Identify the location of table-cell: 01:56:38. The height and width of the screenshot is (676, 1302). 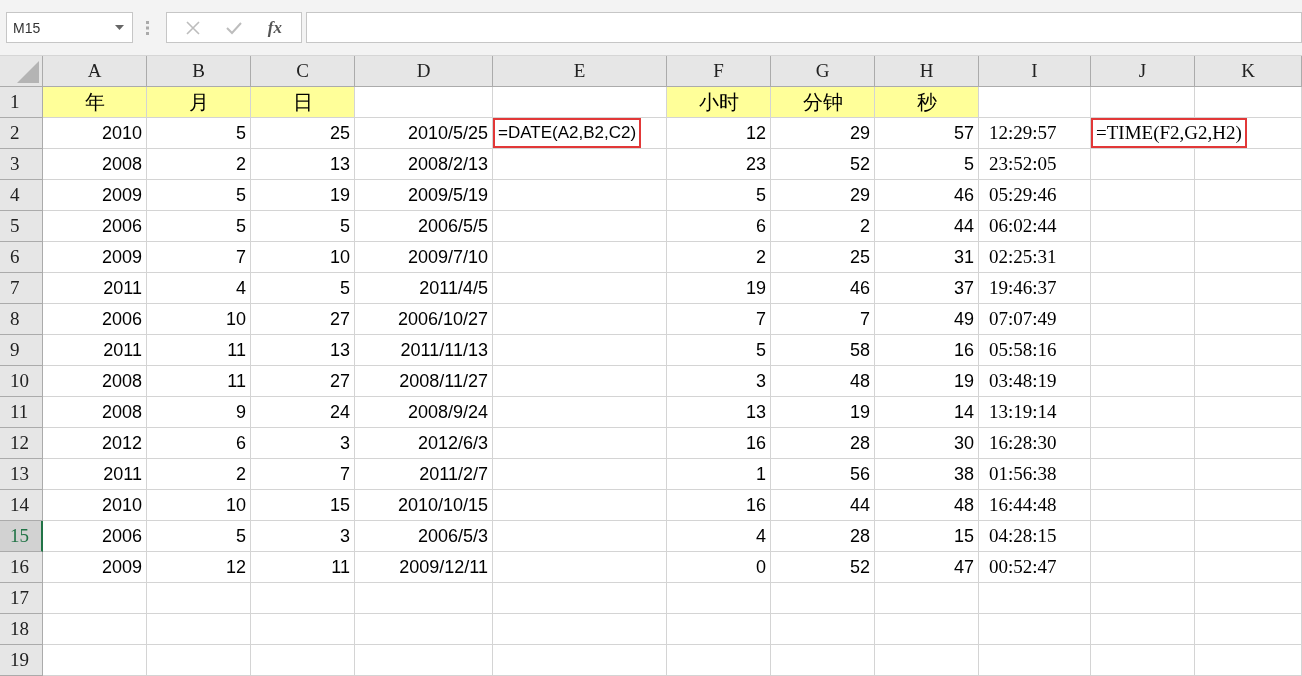
(1035, 474).